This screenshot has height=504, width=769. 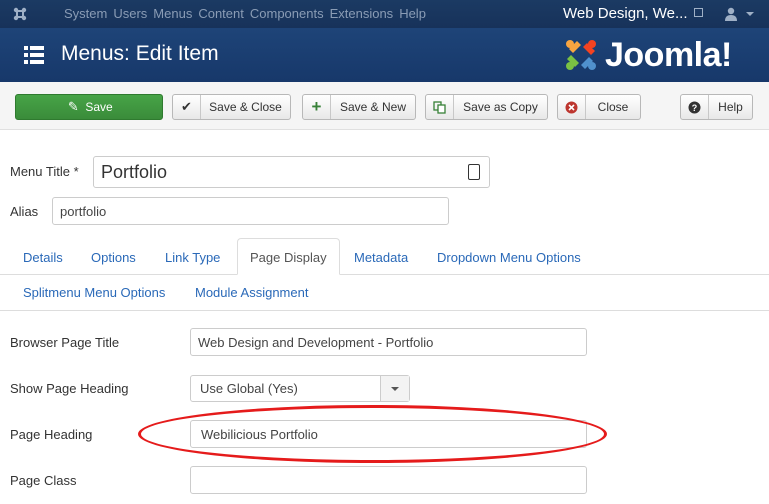 What do you see at coordinates (716, 107) in the screenshot?
I see `help-button: ? Help` at bounding box center [716, 107].